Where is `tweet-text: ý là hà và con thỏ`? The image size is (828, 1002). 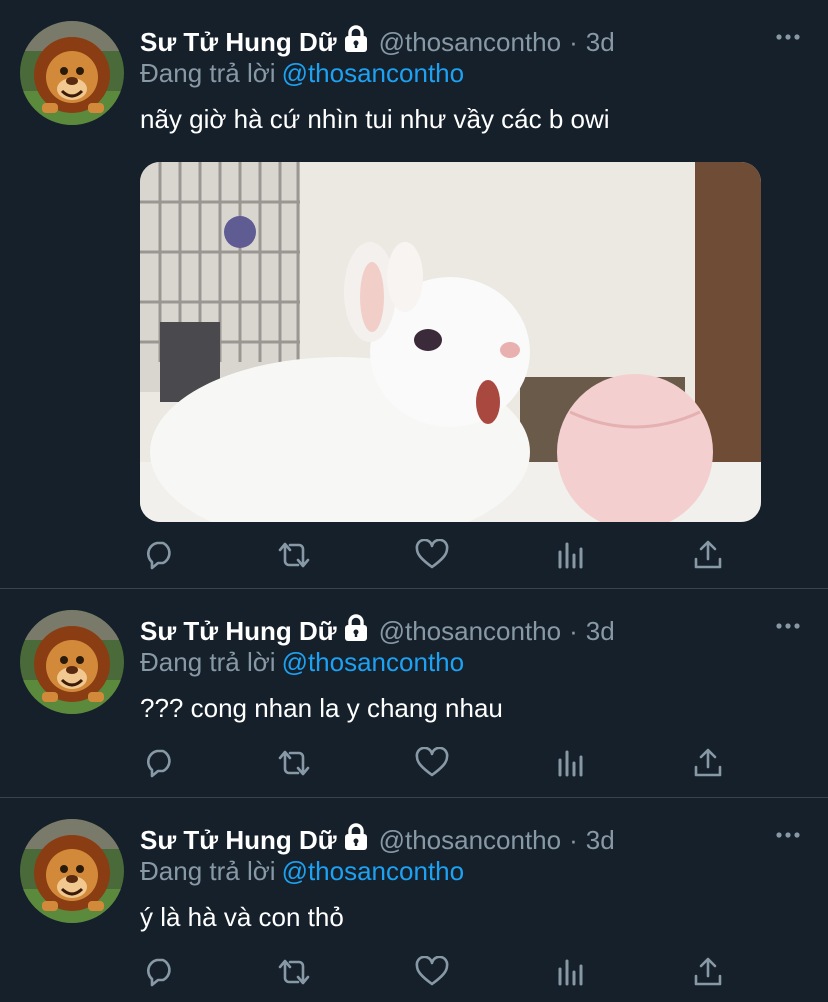
tweet-text: ý là hà và con thỏ is located at coordinates (242, 917).